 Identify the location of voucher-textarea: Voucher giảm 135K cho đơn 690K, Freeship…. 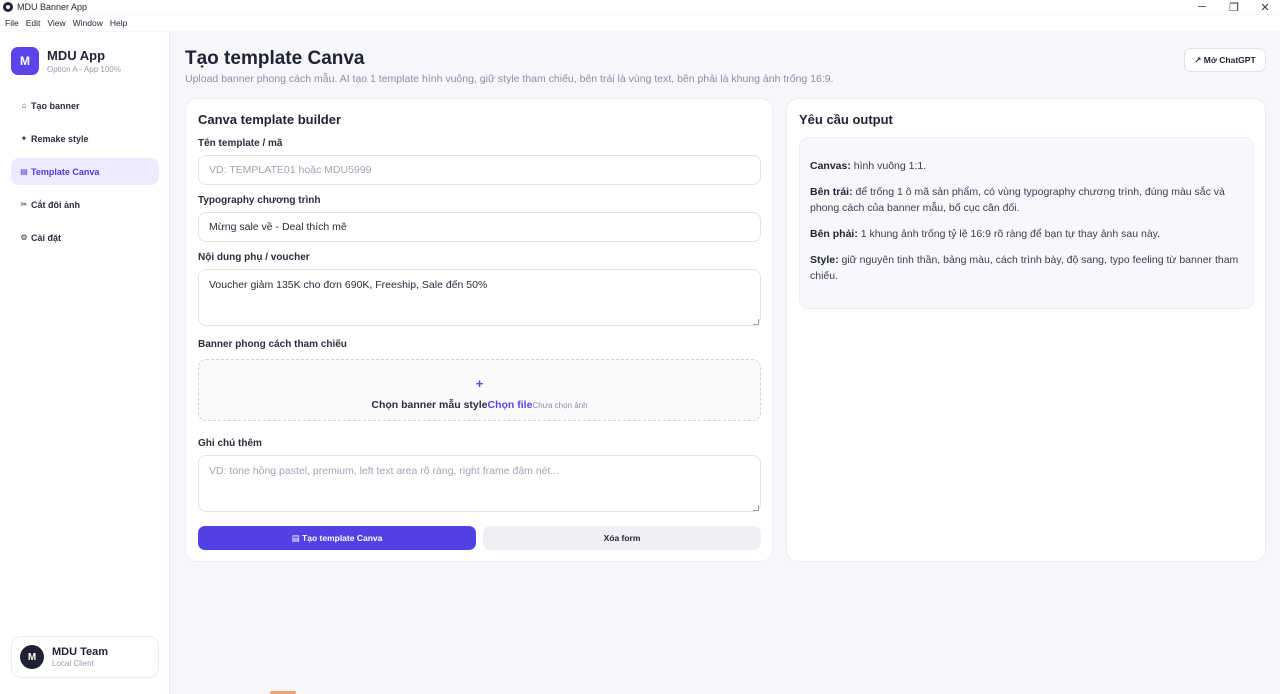
(479, 297).